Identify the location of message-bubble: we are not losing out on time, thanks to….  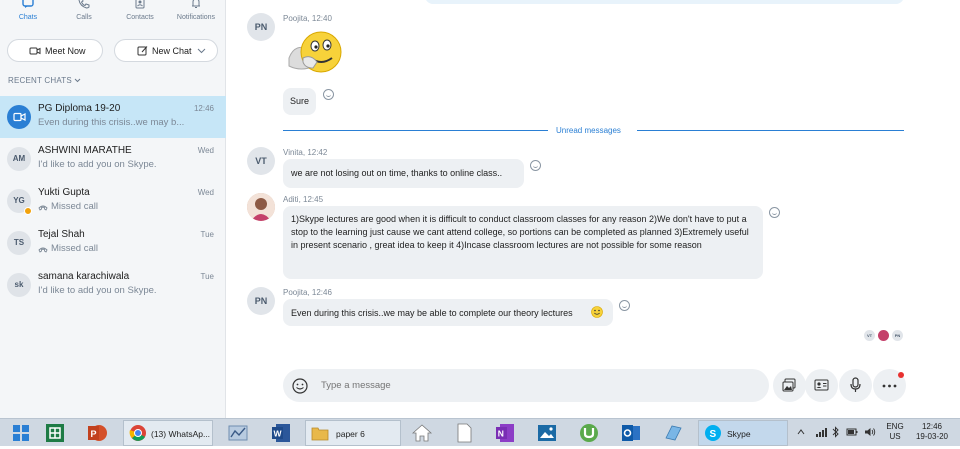
(403, 173).